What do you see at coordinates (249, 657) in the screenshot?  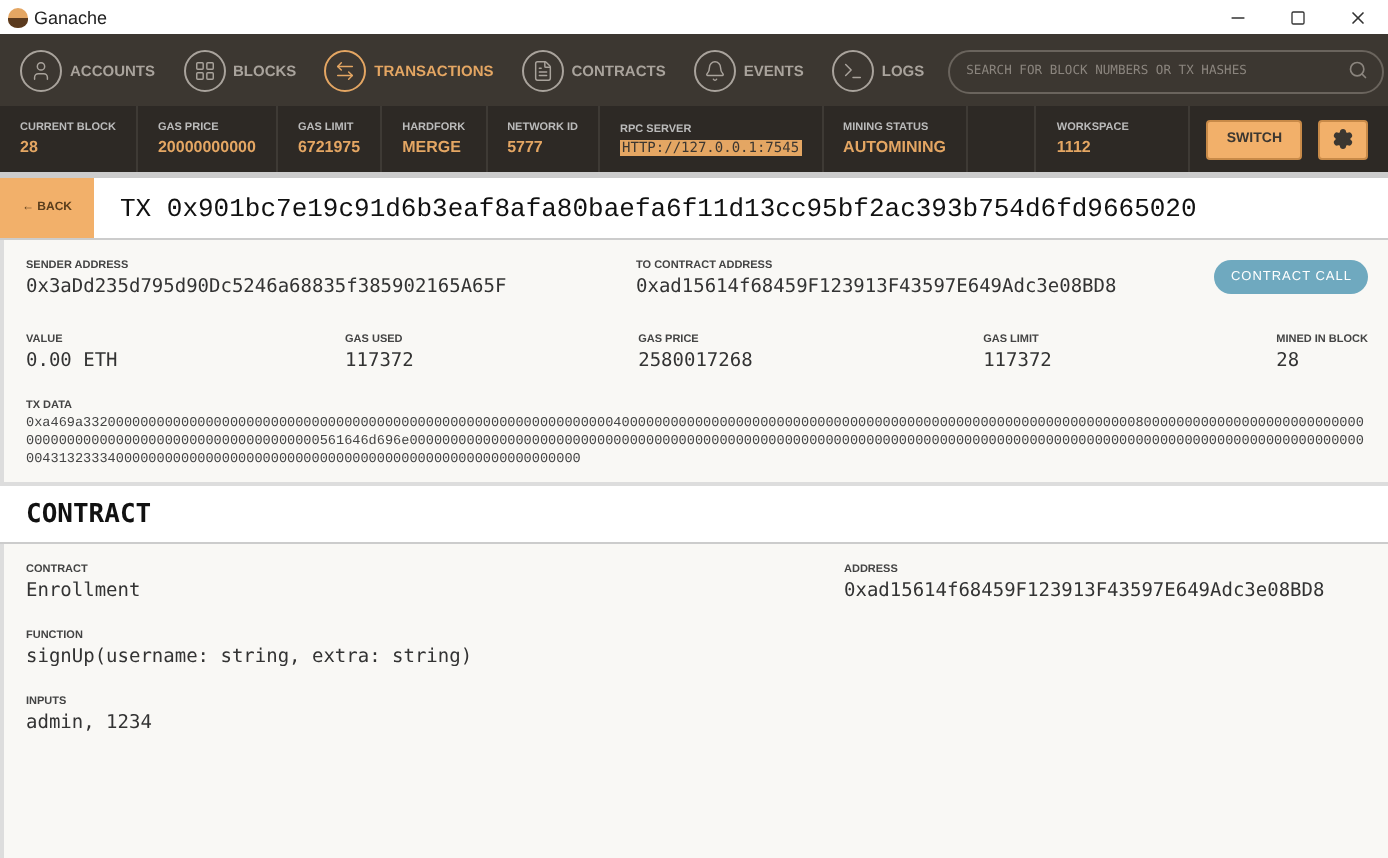 I see `field-value: signUp(username: string, extra: string)` at bounding box center [249, 657].